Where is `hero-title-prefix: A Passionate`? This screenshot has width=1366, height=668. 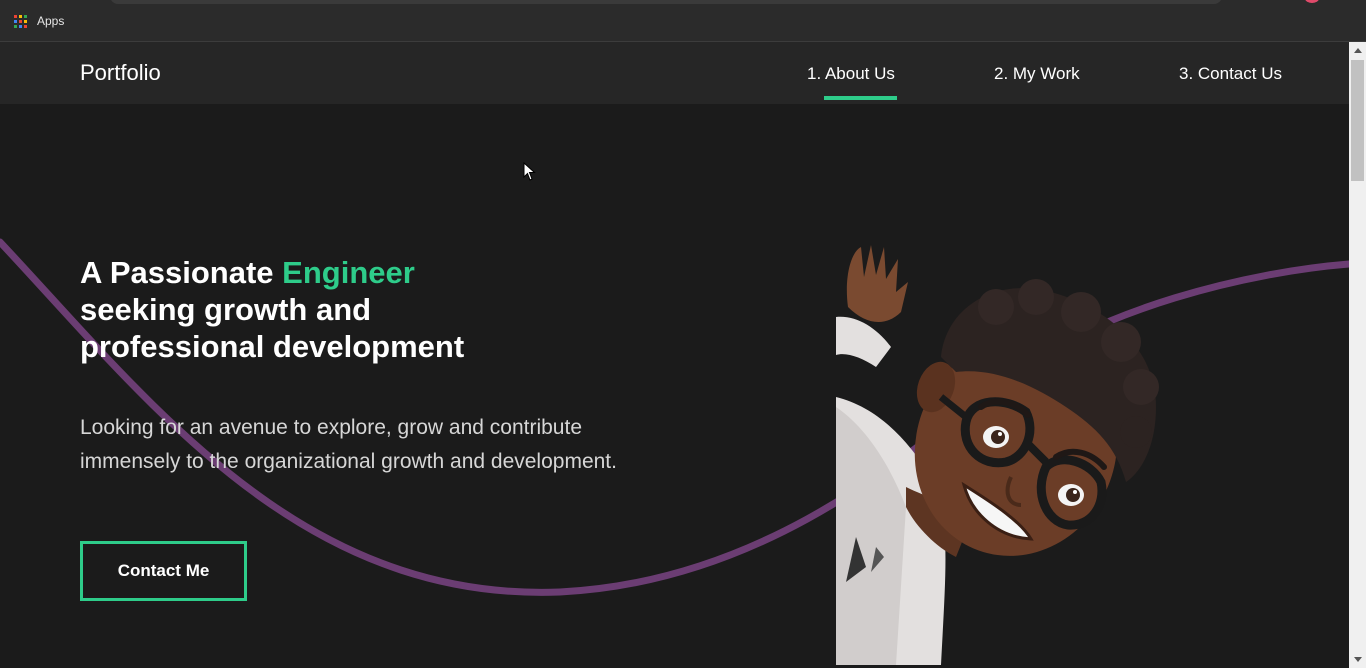
hero-title-prefix: A Passionate is located at coordinates (181, 272).